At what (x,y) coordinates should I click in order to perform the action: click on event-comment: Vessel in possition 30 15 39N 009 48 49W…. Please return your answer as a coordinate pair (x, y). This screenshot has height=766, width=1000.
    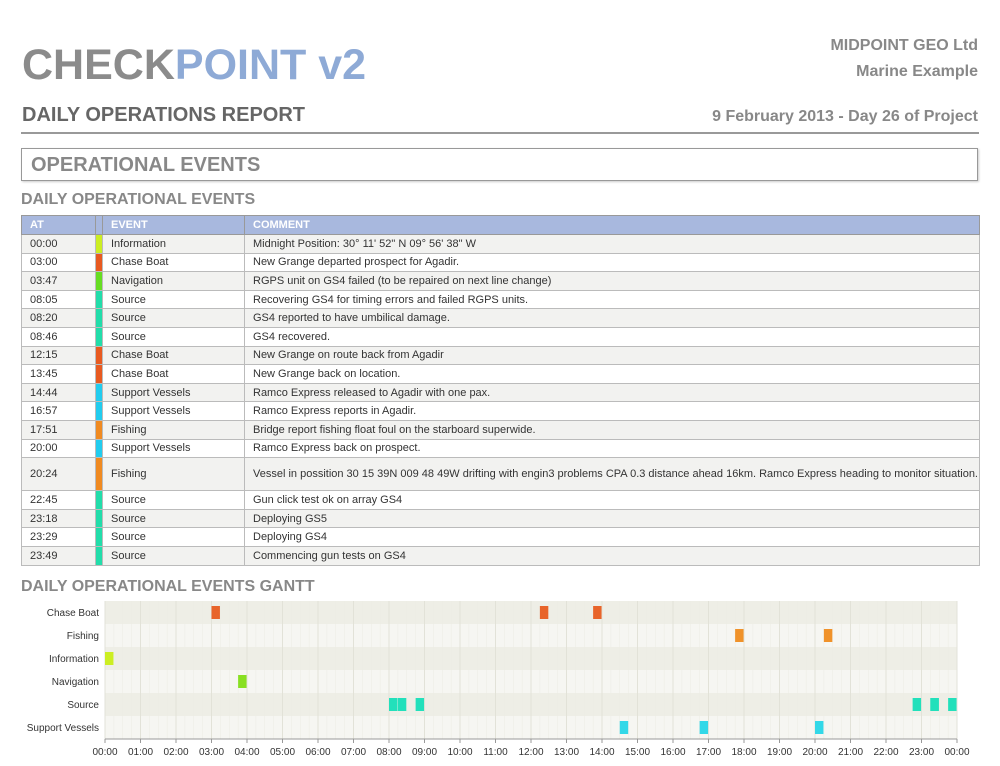
    Looking at the image, I should click on (612, 474).